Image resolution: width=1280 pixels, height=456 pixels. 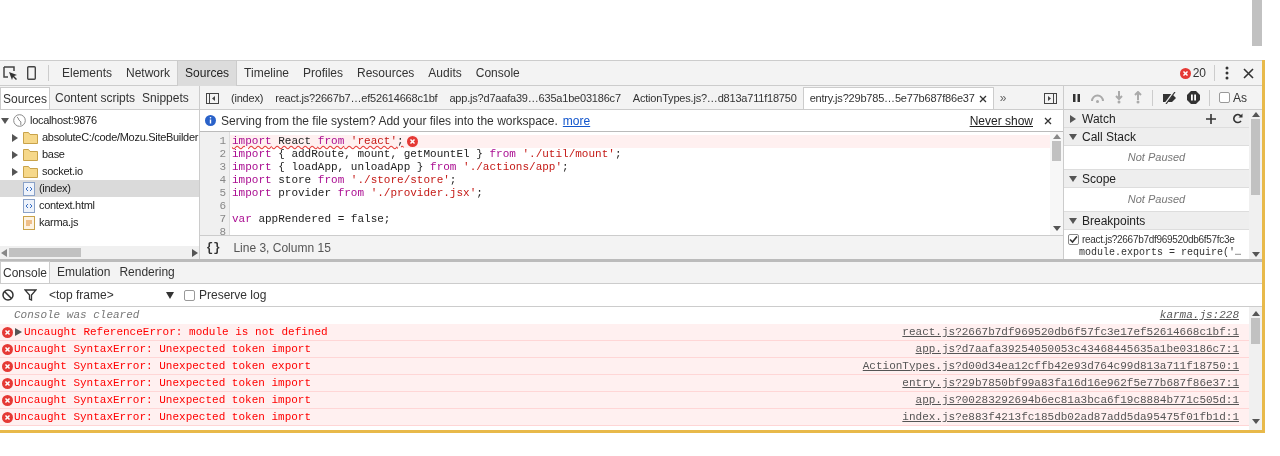 What do you see at coordinates (213, 247) in the screenshot?
I see `pretty-print-button: {}` at bounding box center [213, 247].